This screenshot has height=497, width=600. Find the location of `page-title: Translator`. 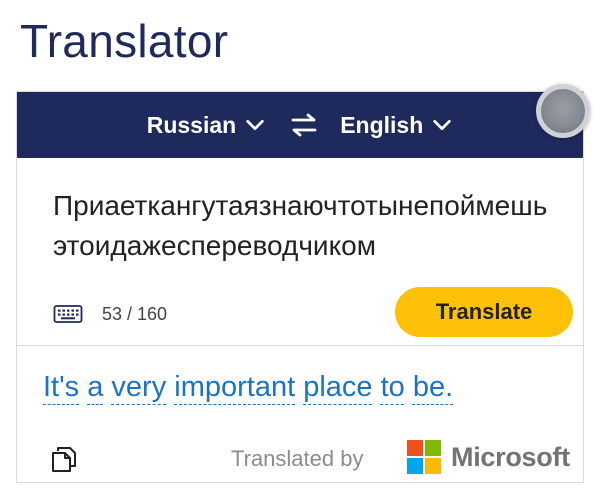

page-title: Translator is located at coordinates (124, 41).